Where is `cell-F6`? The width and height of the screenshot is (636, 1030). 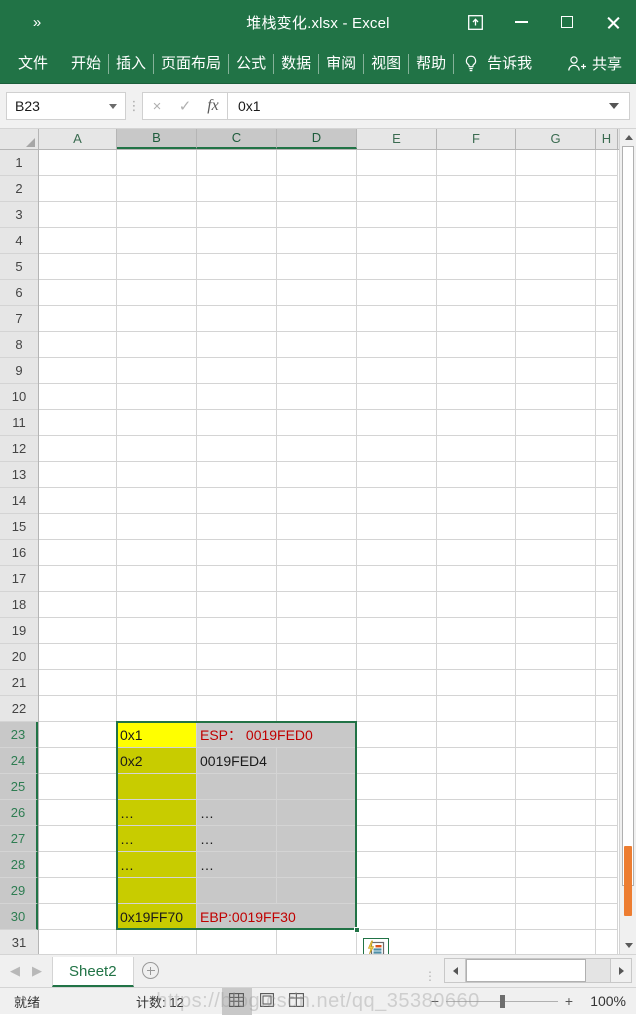
cell-F6 is located at coordinates (476, 293).